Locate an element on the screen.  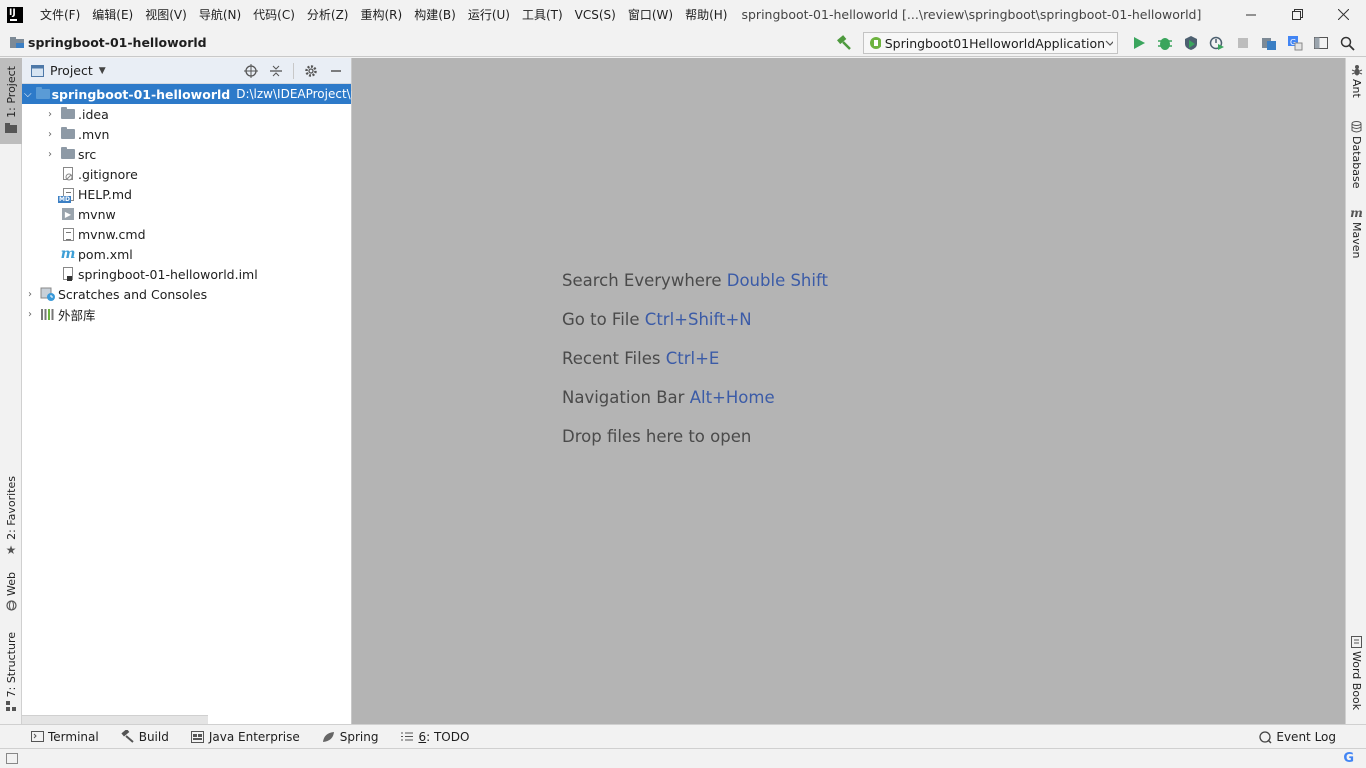
tree-item-scratches: › Scratches and Consoles is located at coordinates (186, 294).